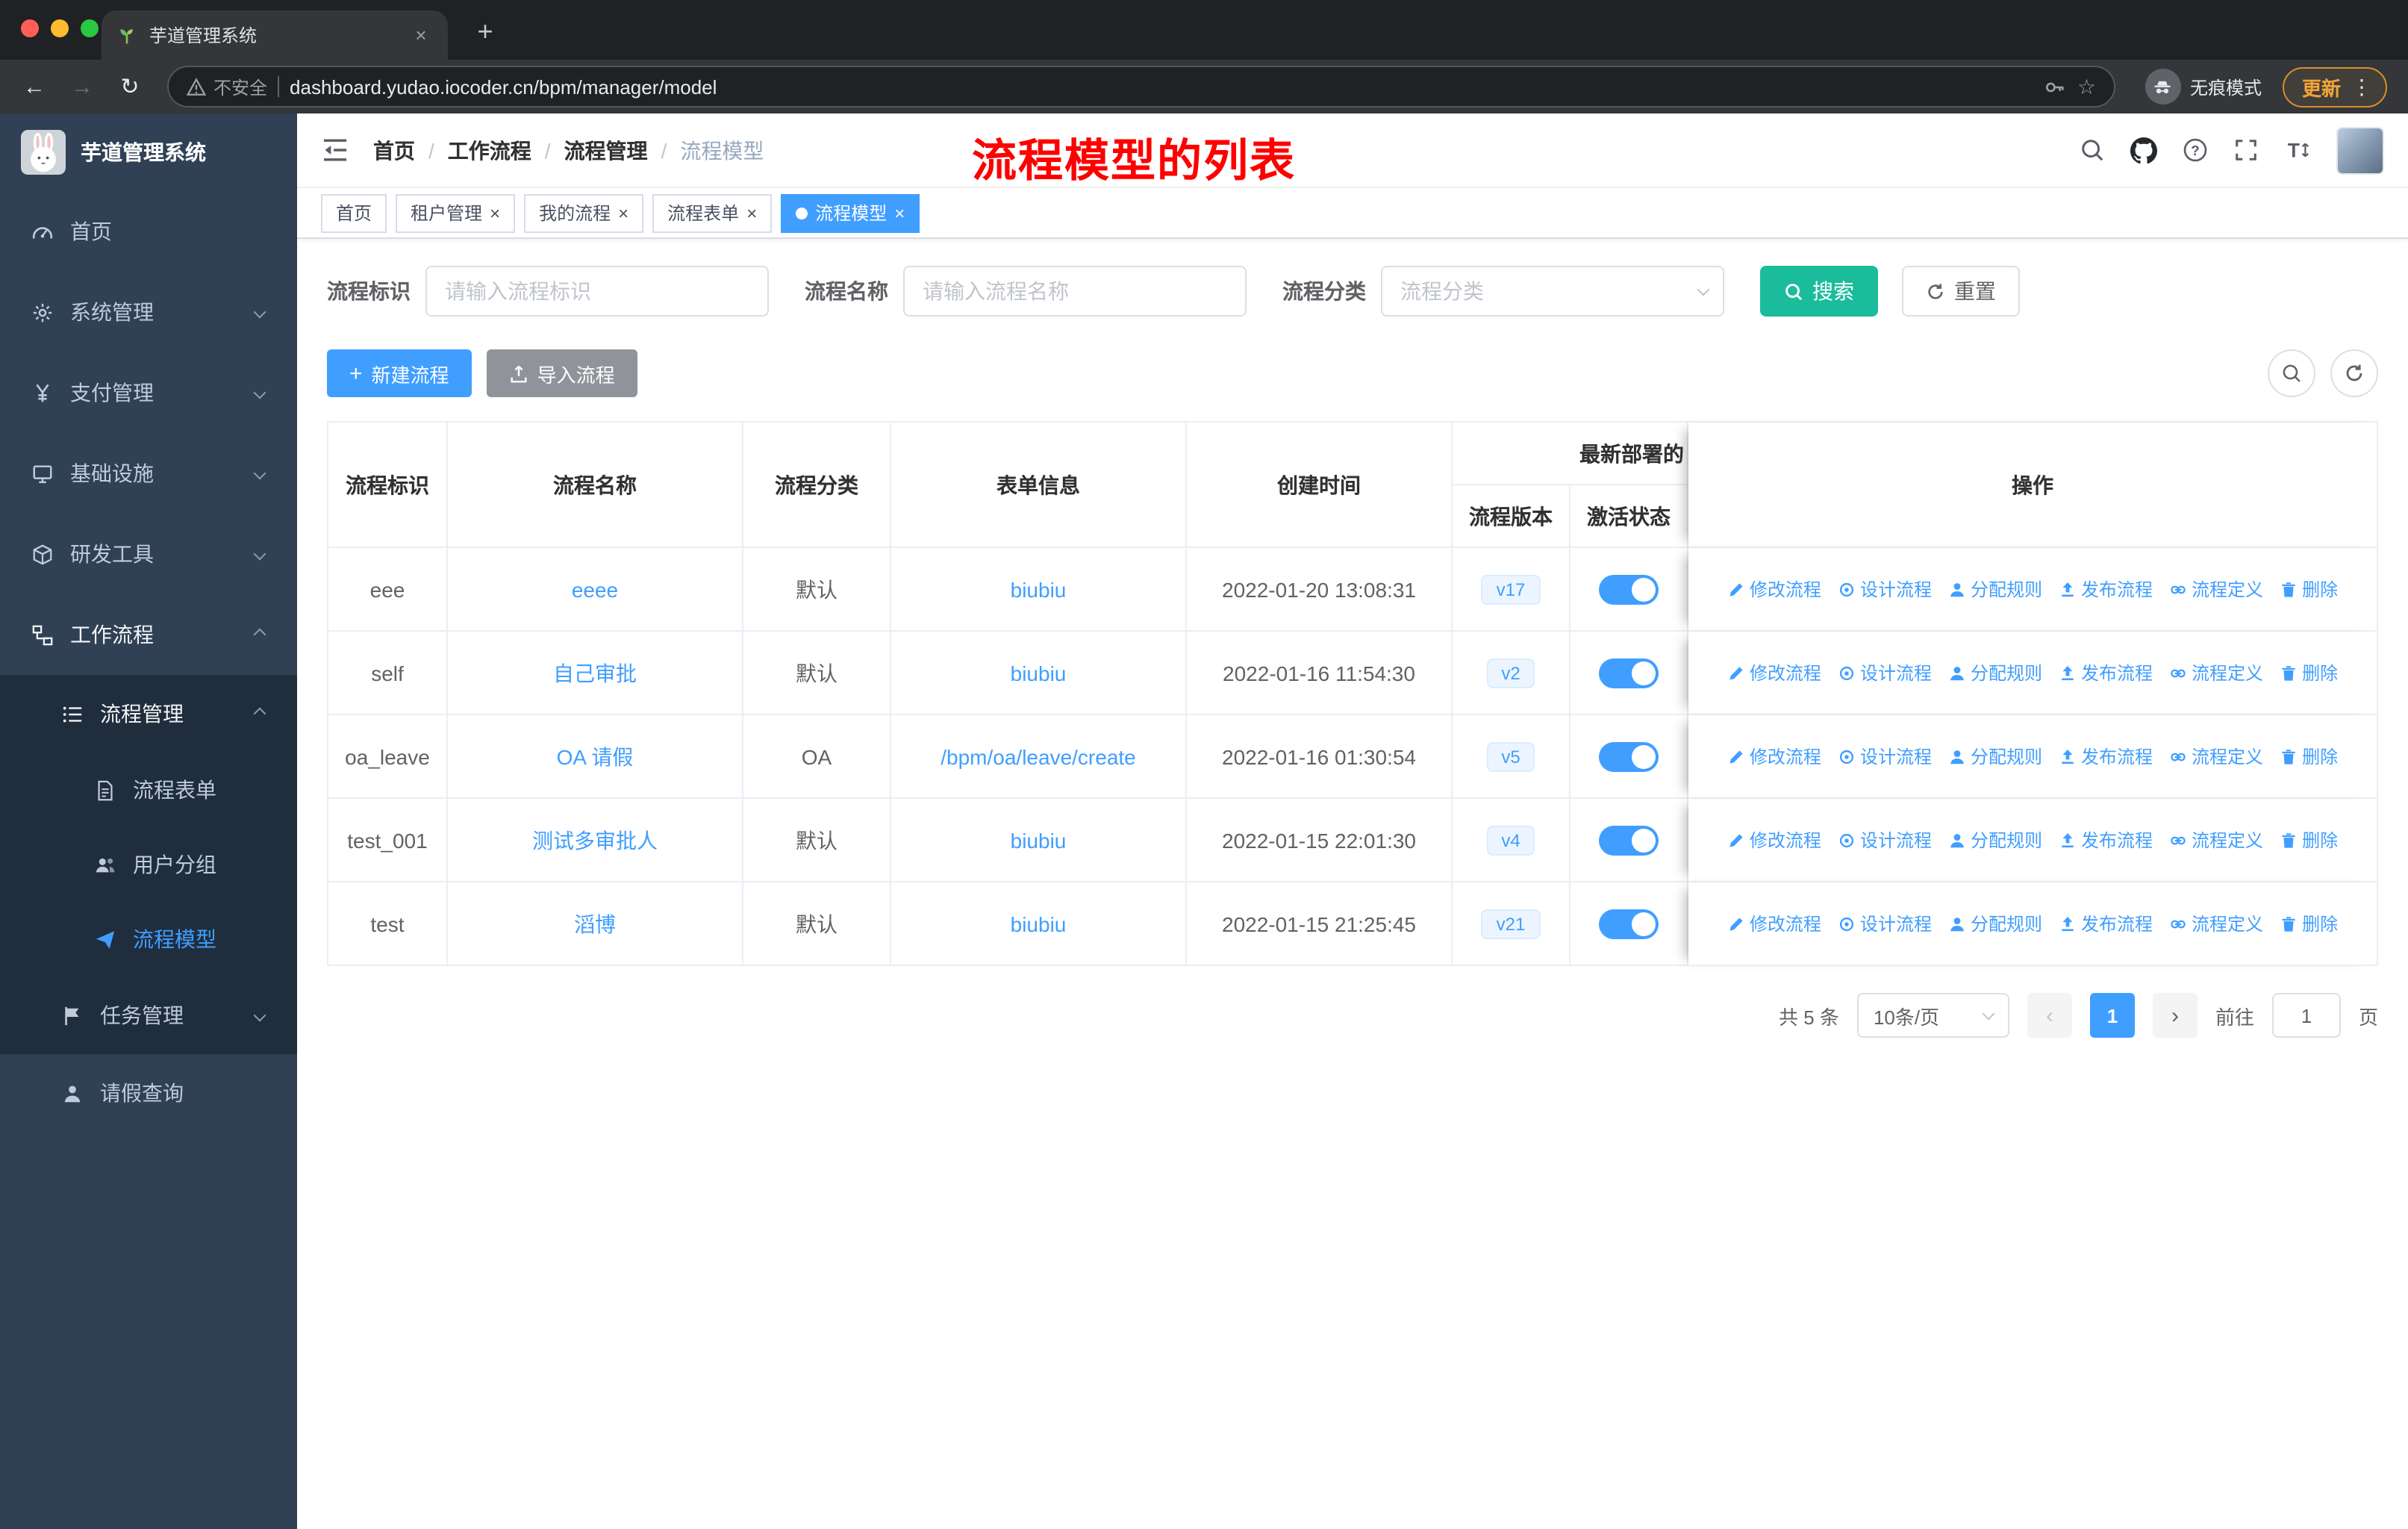  I want to click on browser-menu-icon: ⋮, so click(2361, 86).